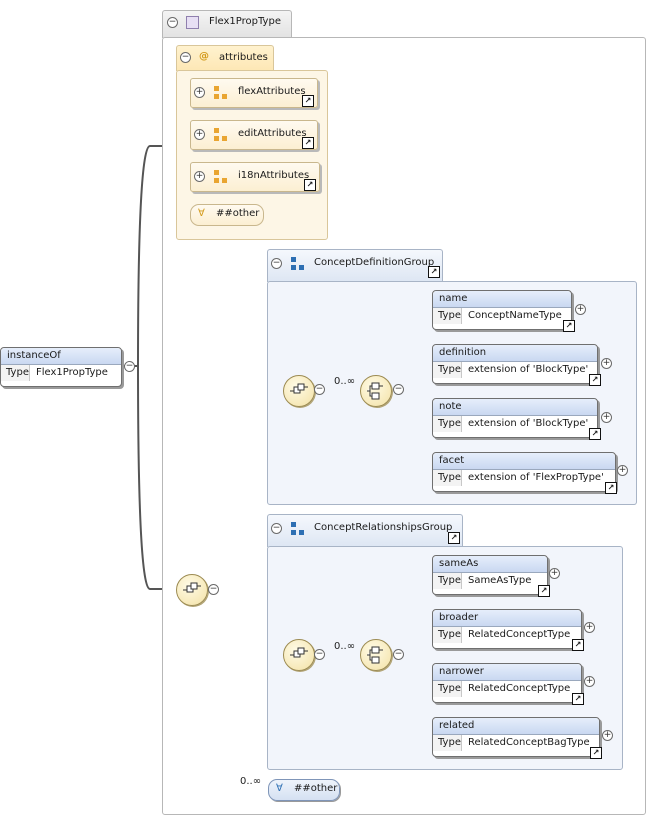  I want to click on attributes-collapse-icon: −, so click(185, 57).